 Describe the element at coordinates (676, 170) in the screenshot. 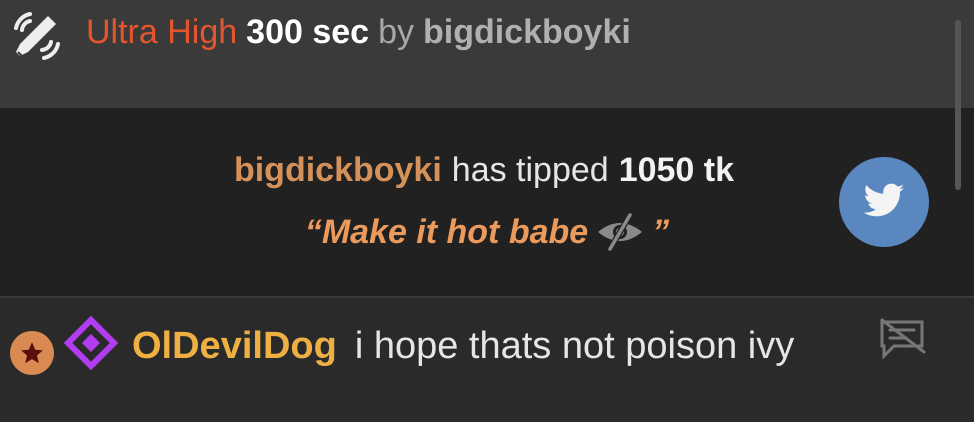

I see `tip-amount: 1050 tk` at that location.